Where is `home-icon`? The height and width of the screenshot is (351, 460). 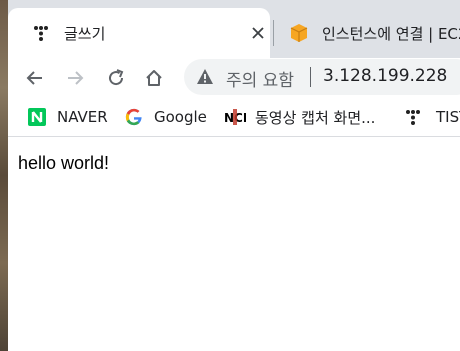 home-icon is located at coordinates (154, 78).